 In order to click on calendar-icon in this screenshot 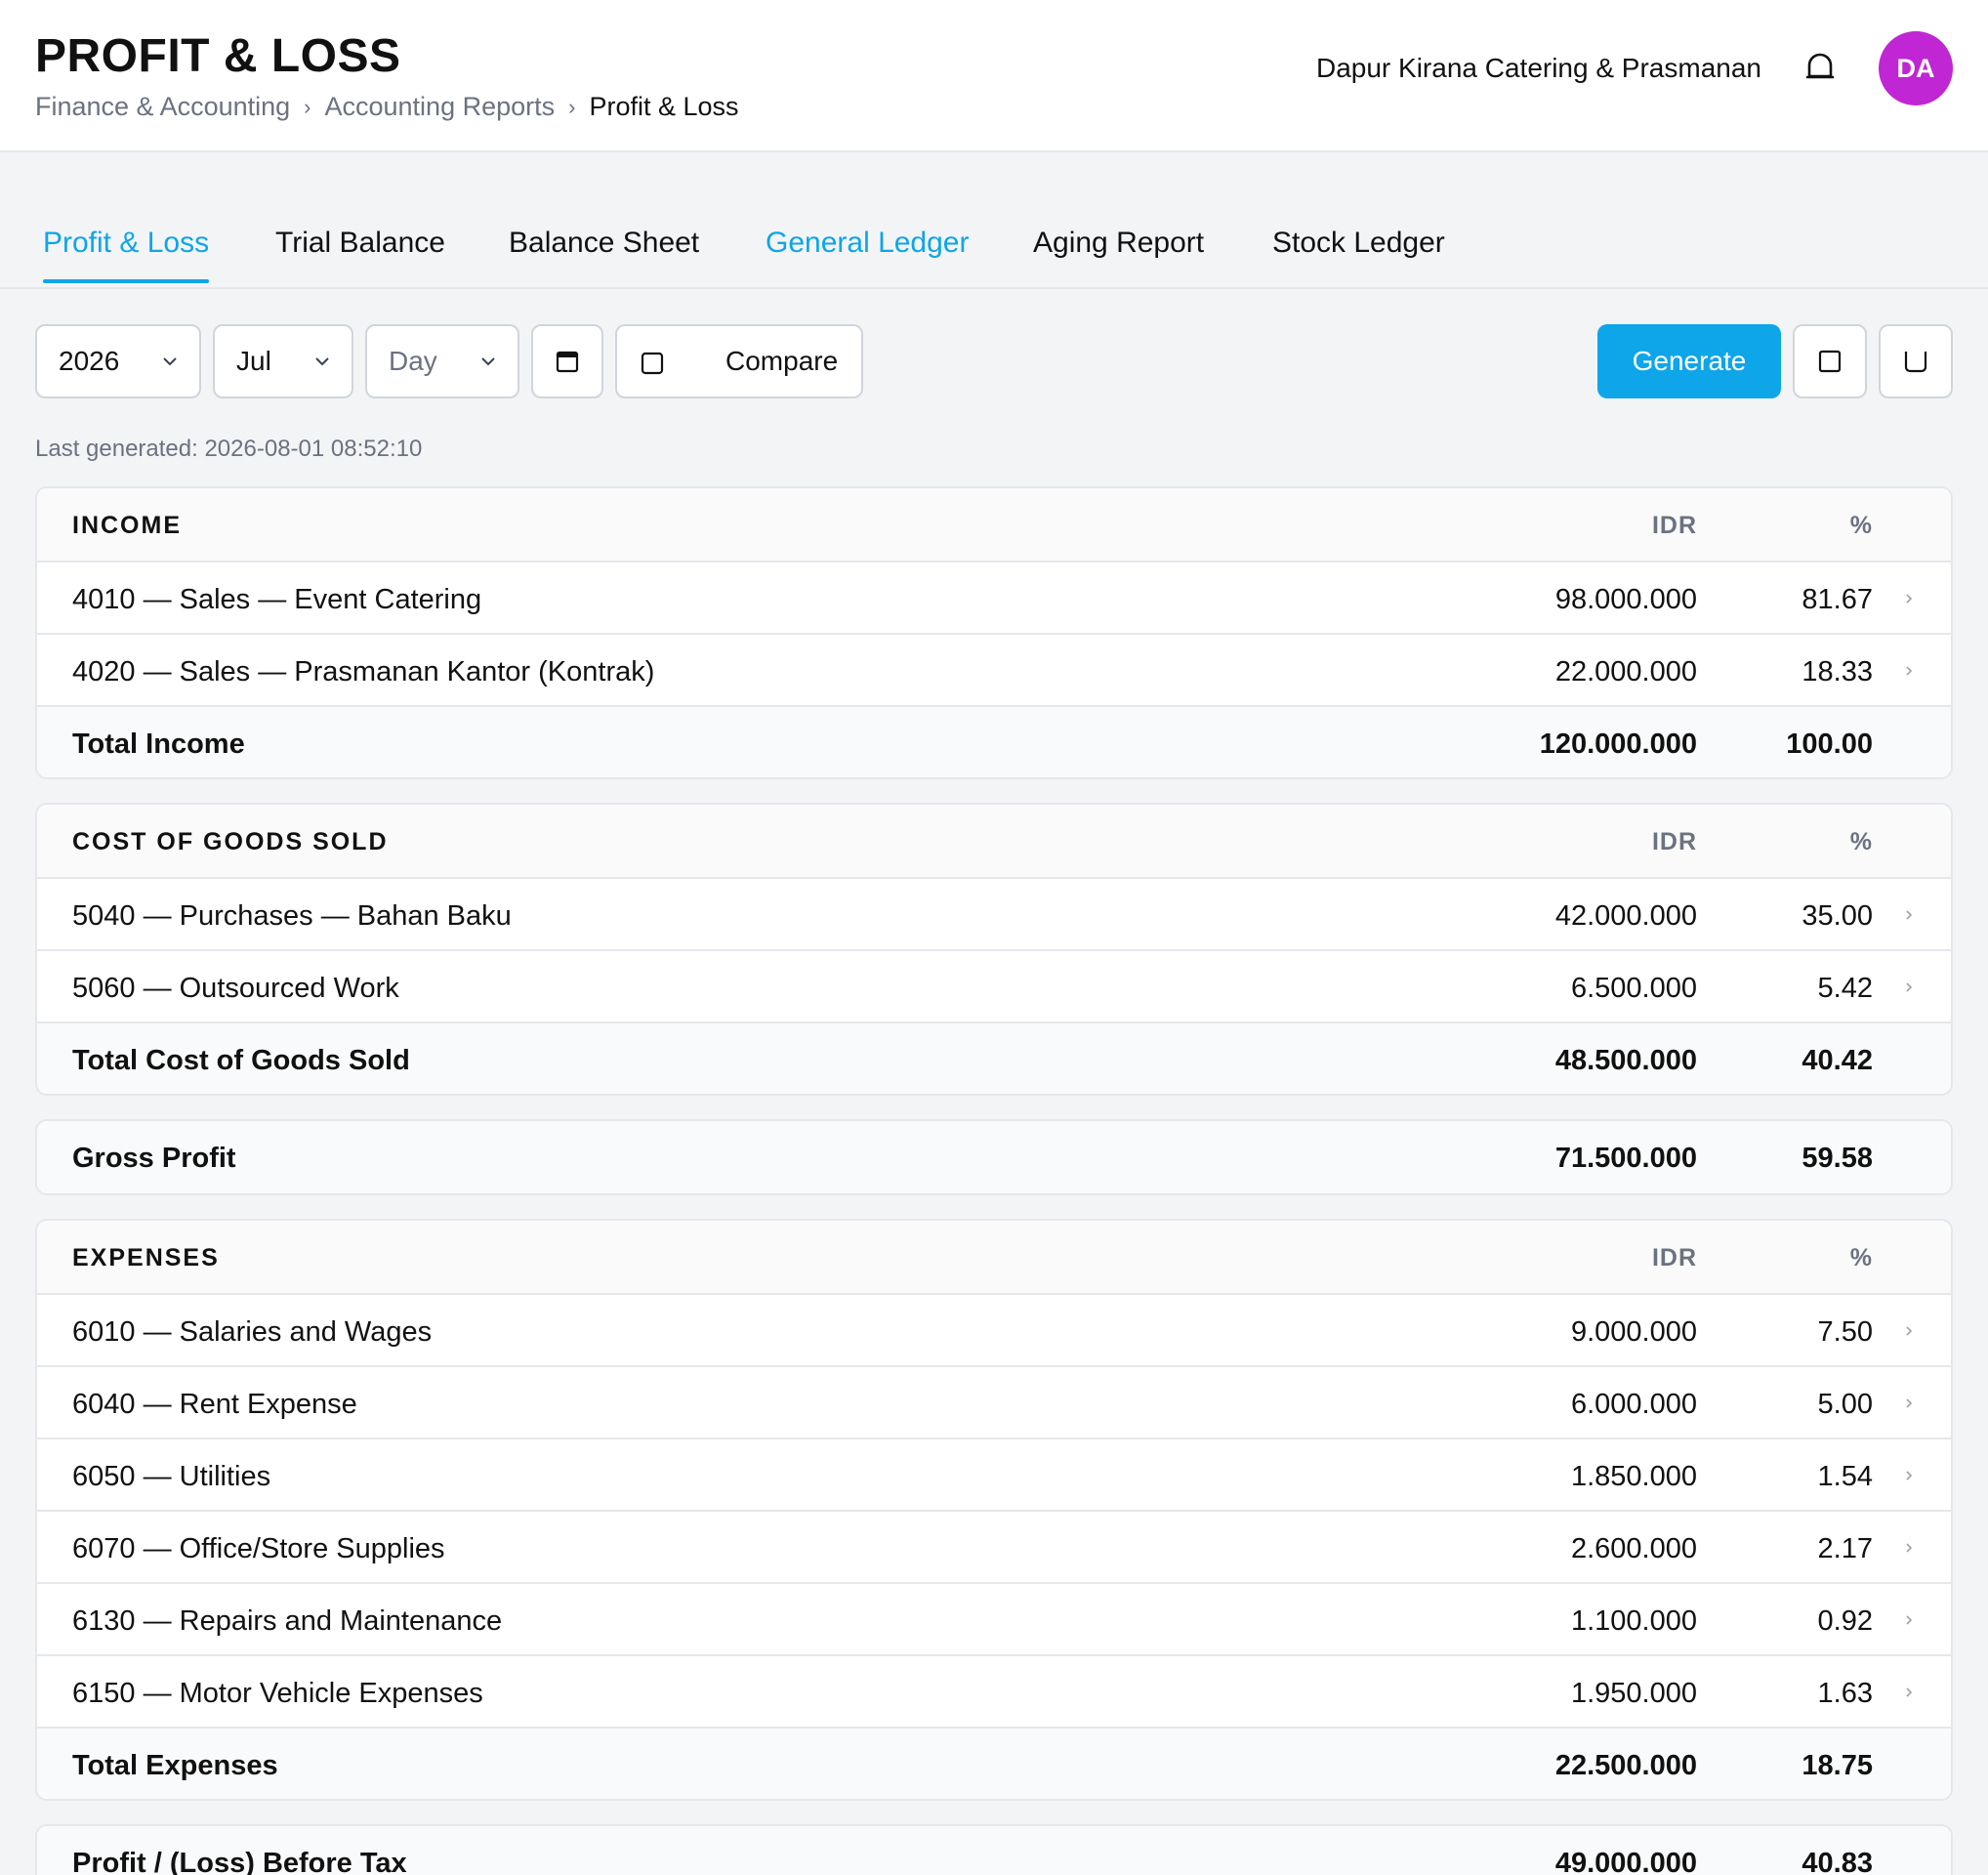, I will do `click(567, 362)`.